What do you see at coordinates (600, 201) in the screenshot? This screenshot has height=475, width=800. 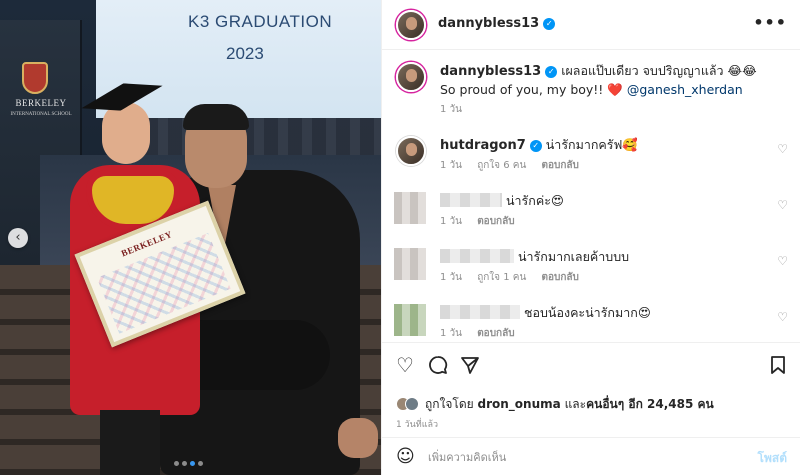 I see `comment-text: น่ารักค่ะ😍` at bounding box center [600, 201].